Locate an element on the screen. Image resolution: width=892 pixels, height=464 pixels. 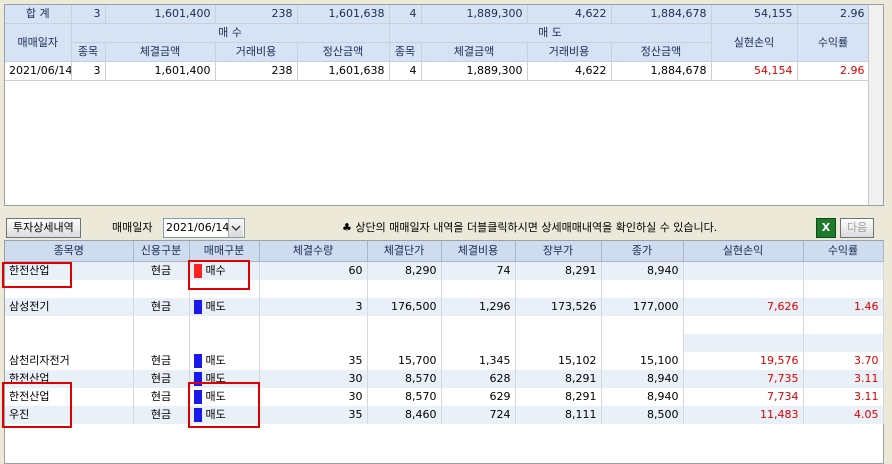
next-button: 다음 is located at coordinates (857, 228).